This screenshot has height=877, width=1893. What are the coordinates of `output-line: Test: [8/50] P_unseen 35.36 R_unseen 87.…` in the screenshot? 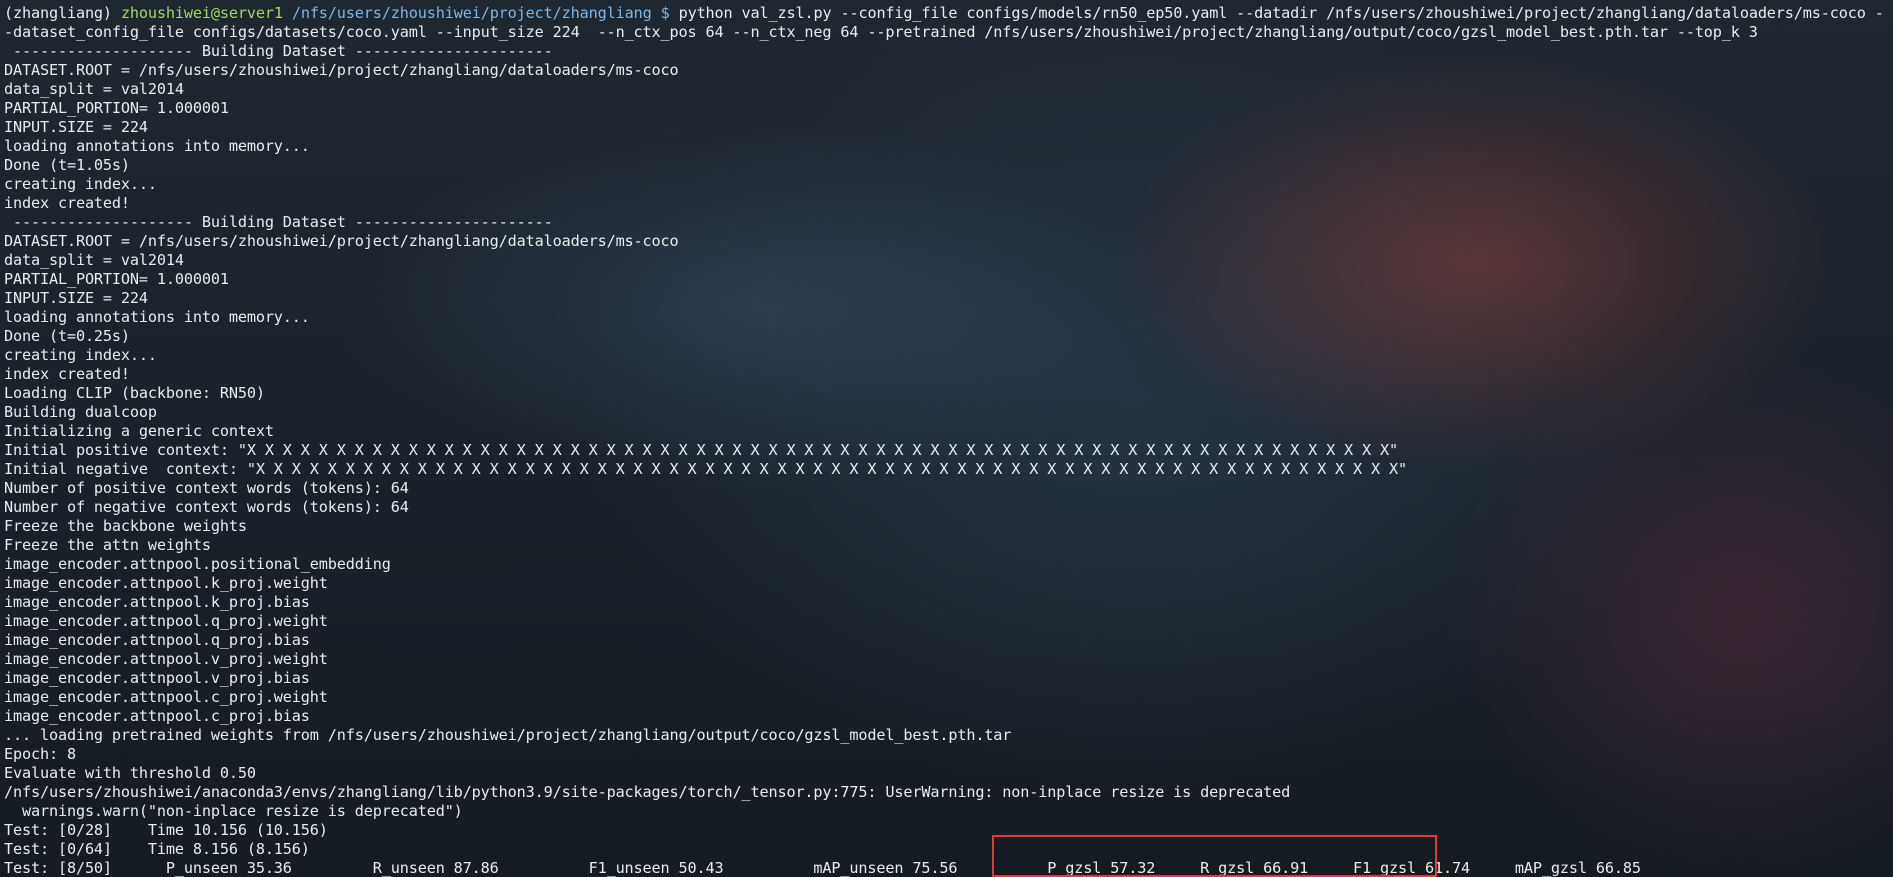 It's located at (822, 868).